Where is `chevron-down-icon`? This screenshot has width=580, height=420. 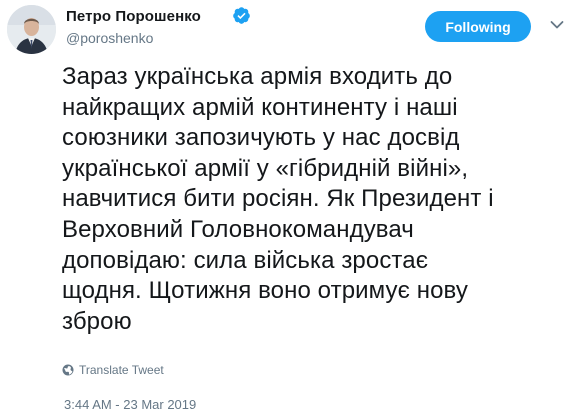 chevron-down-icon is located at coordinates (557, 25).